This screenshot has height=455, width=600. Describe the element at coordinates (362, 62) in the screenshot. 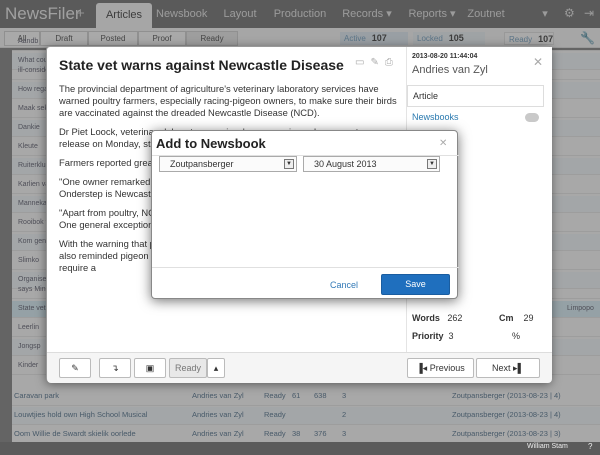

I see `copy-icon: ▭` at that location.